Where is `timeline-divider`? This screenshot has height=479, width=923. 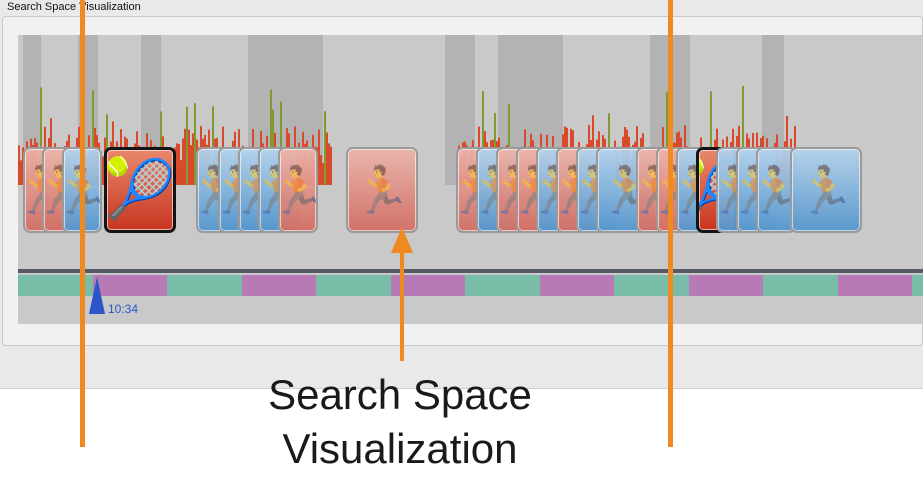 timeline-divider is located at coordinates (470, 271).